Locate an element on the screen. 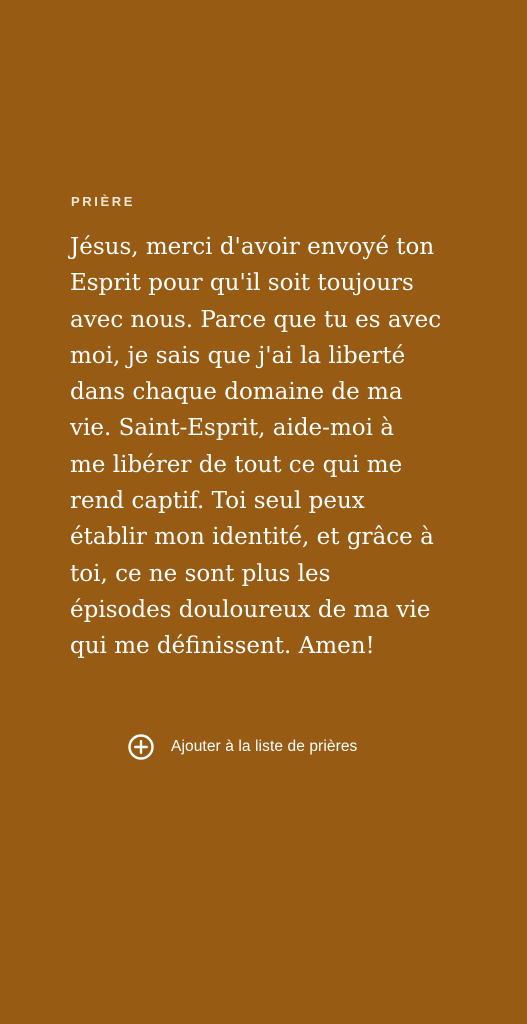  add-to-prayer-list-button: Ajouter à la liste de prières is located at coordinates (242, 747).